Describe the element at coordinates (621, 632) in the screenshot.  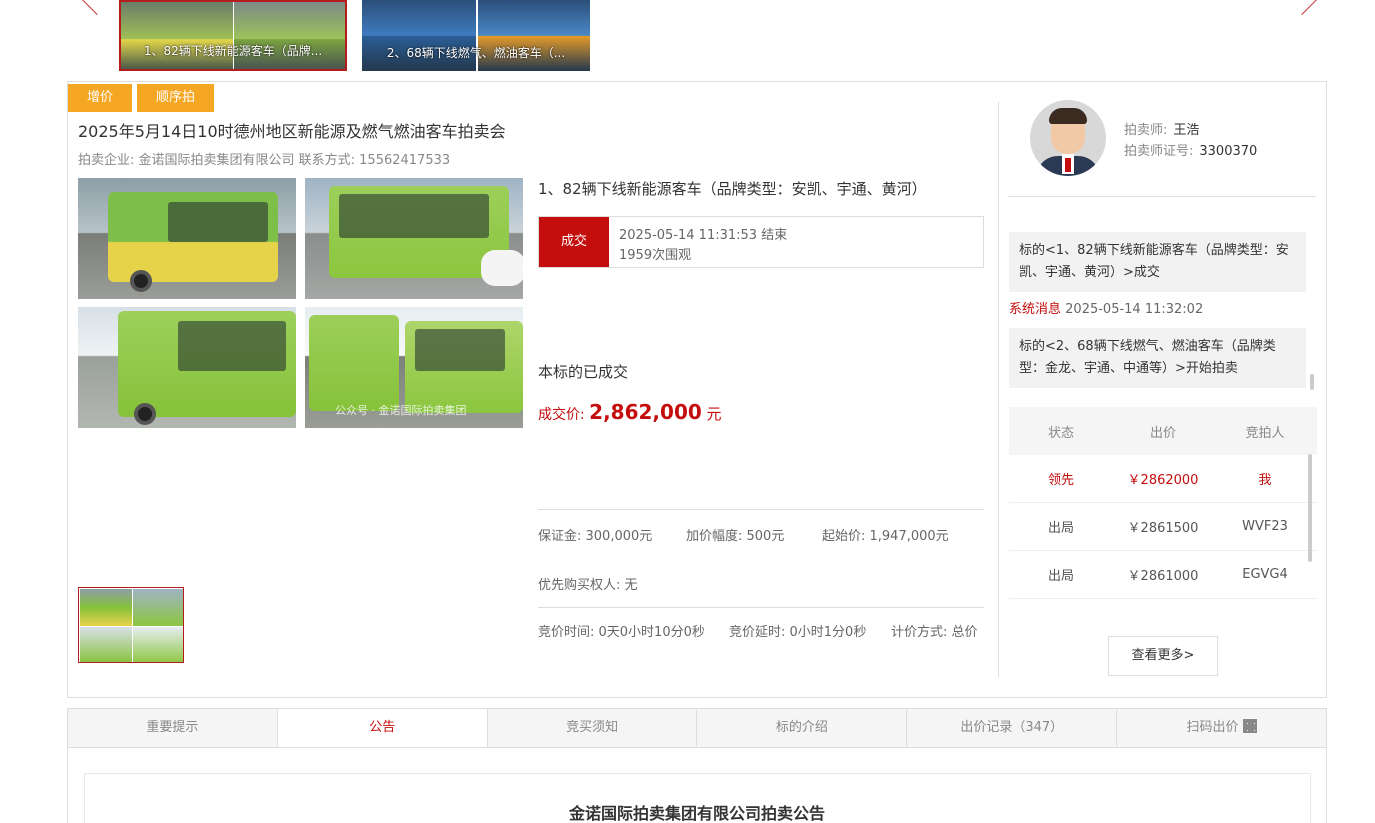
I see `bid-time-info: 竞价时间: 0天0小时10分0秒` at that location.